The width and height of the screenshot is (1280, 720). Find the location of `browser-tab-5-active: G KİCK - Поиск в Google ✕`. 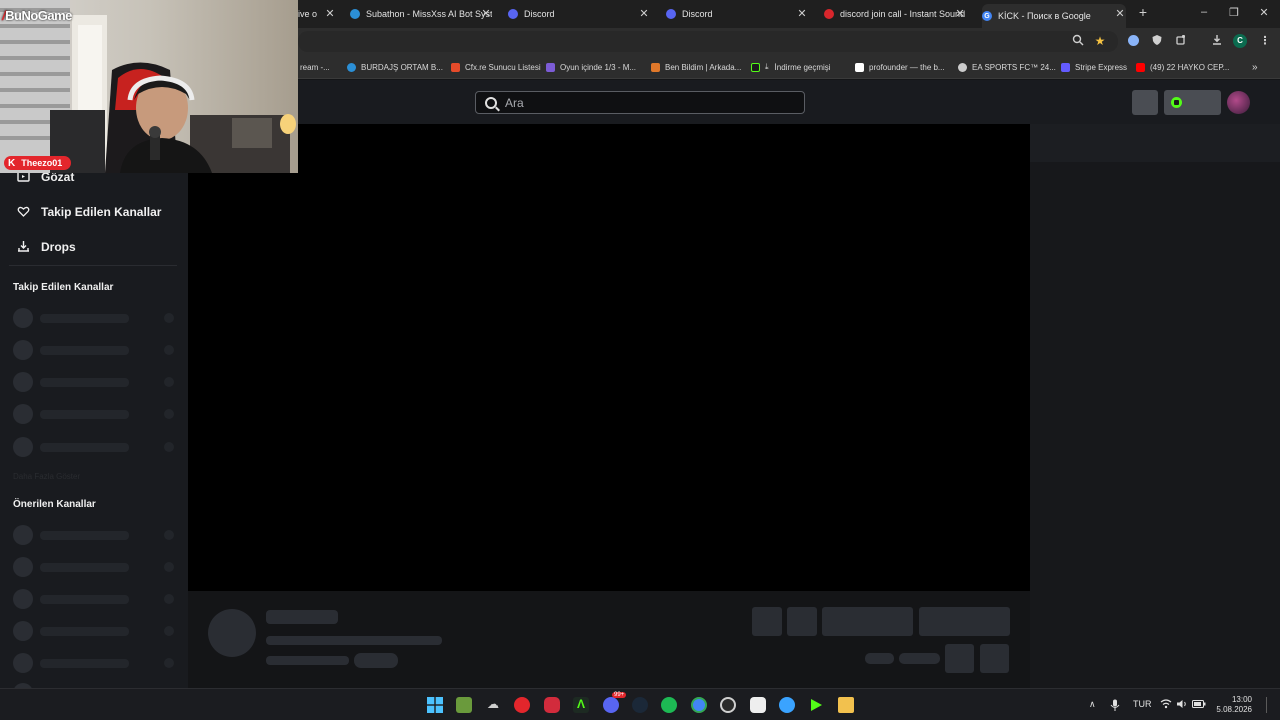

browser-tab-5-active: G KİCK - Поиск в Google ✕ is located at coordinates (1054, 16).